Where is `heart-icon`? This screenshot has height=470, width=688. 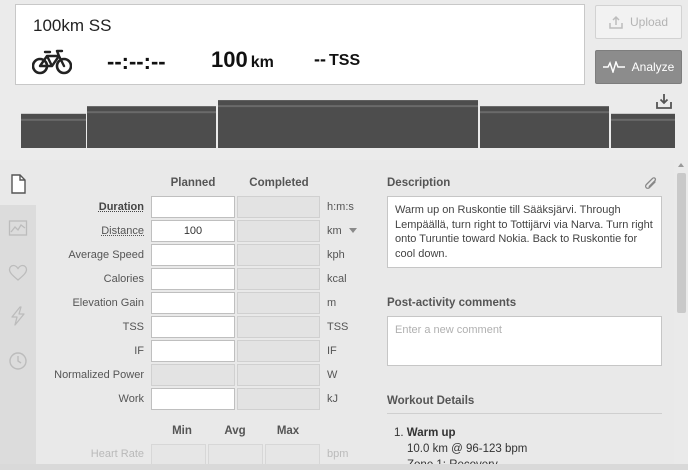 heart-icon is located at coordinates (18, 273).